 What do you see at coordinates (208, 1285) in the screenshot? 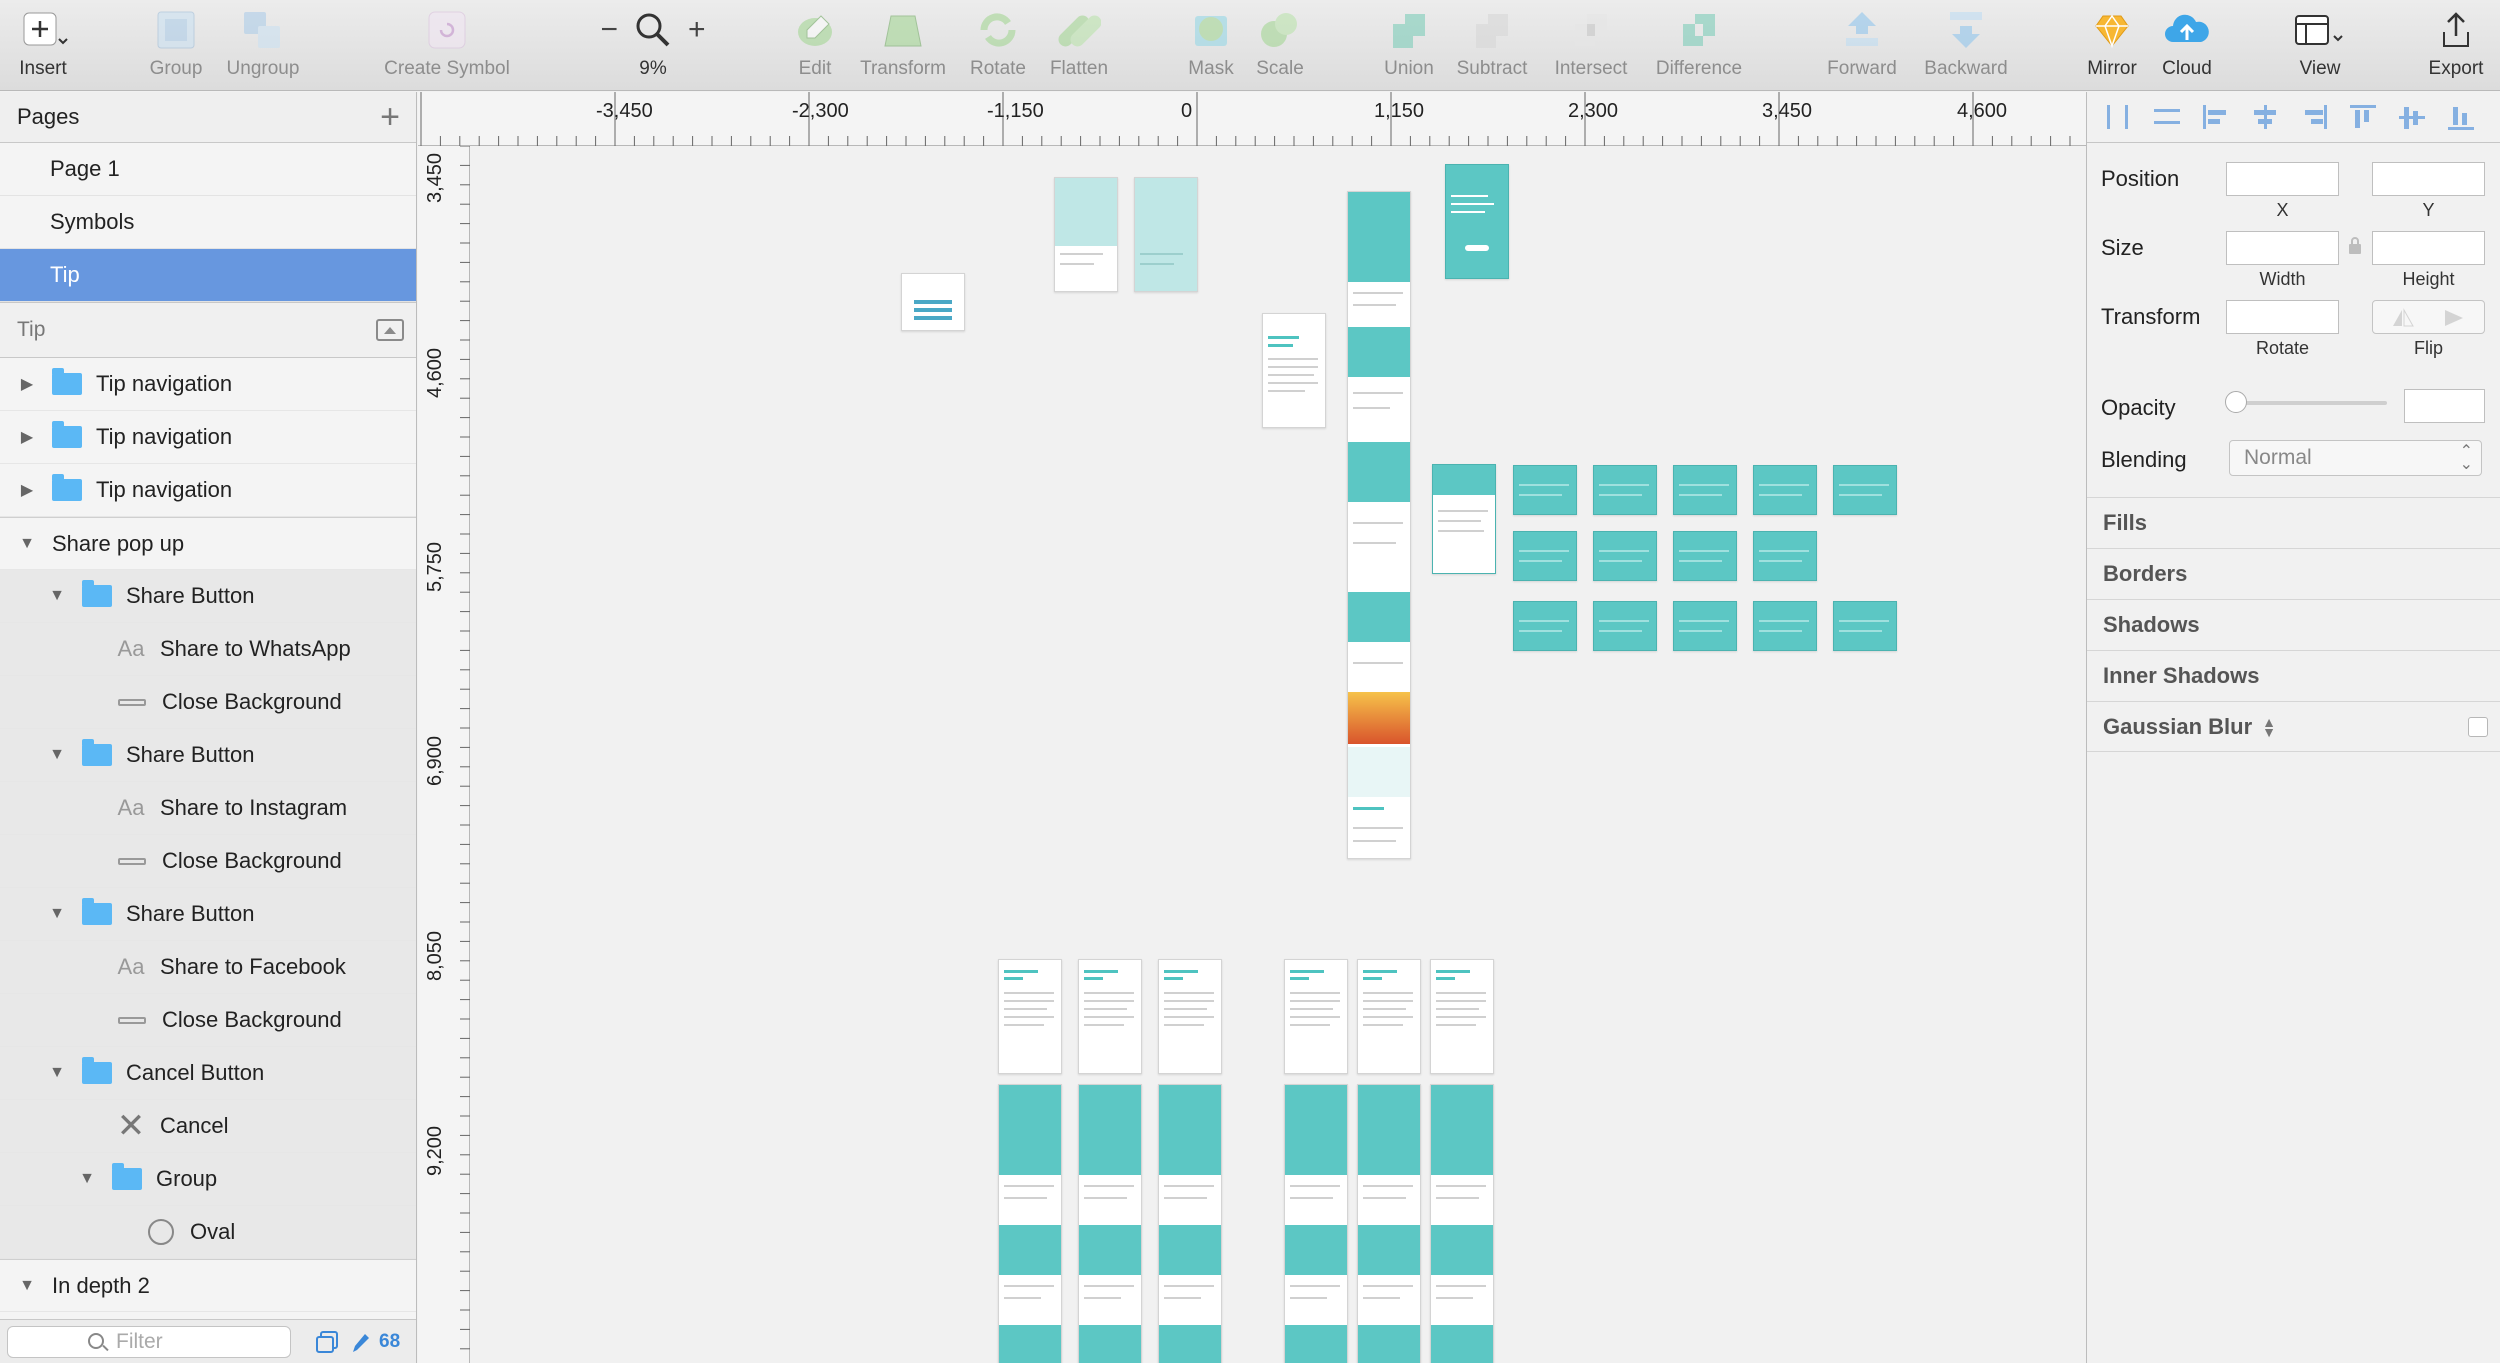
I see `layer-row: ▼ In depth 2` at bounding box center [208, 1285].